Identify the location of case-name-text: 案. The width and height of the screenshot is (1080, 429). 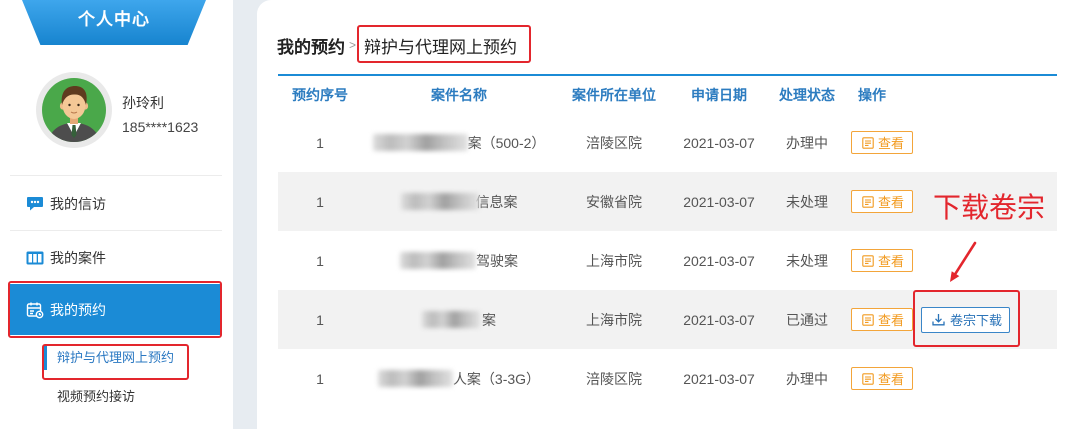
(489, 319).